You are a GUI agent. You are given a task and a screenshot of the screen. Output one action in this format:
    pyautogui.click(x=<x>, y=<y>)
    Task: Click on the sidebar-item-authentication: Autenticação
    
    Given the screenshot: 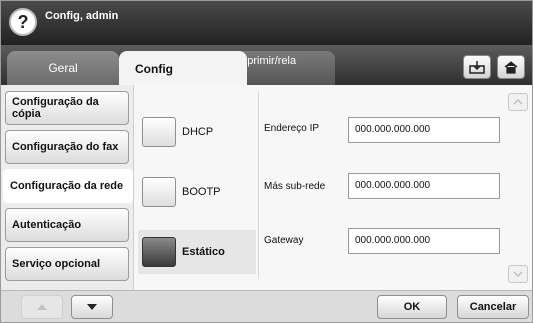 What is the action you would take?
    pyautogui.click(x=67, y=225)
    